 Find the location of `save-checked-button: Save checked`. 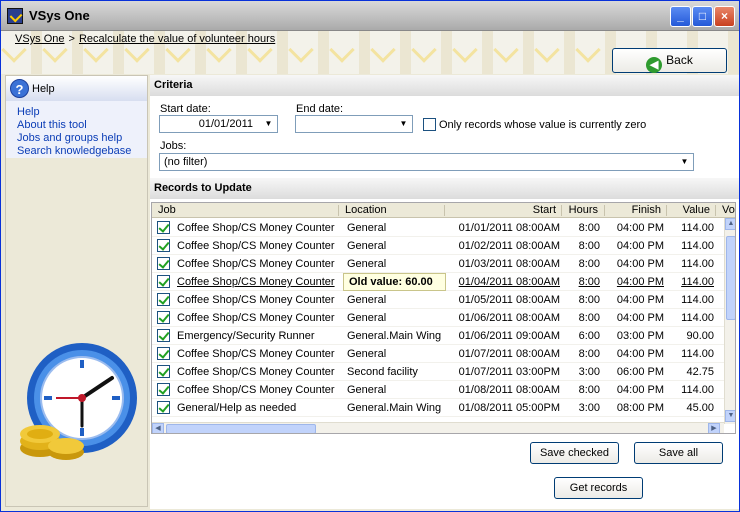

save-checked-button: Save checked is located at coordinates (574, 453).